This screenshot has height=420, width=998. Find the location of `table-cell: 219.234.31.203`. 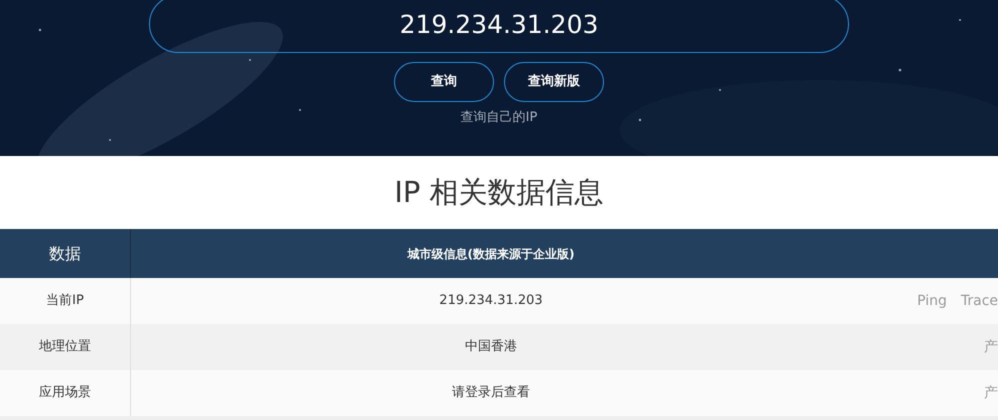

table-cell: 219.234.31.203 is located at coordinates (491, 301).